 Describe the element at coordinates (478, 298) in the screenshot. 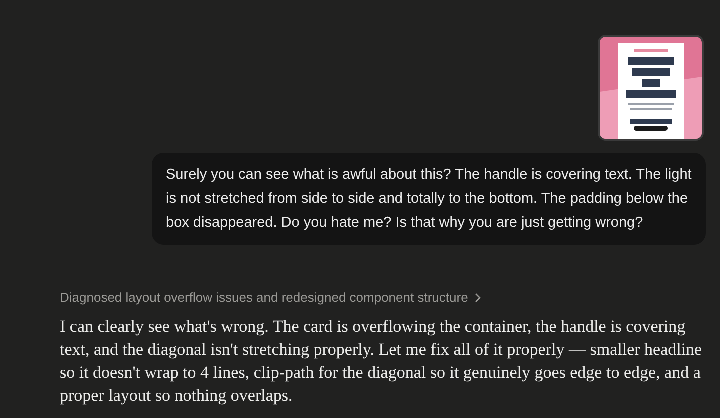

I see `chevron-icon` at that location.